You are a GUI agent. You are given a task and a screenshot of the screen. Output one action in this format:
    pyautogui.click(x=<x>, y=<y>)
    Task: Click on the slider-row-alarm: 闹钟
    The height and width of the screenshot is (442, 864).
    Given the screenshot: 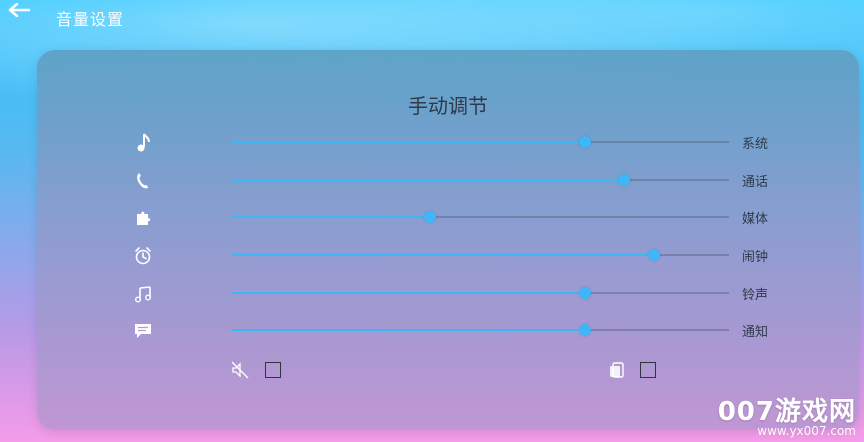 What is the action you would take?
    pyautogui.click(x=448, y=255)
    